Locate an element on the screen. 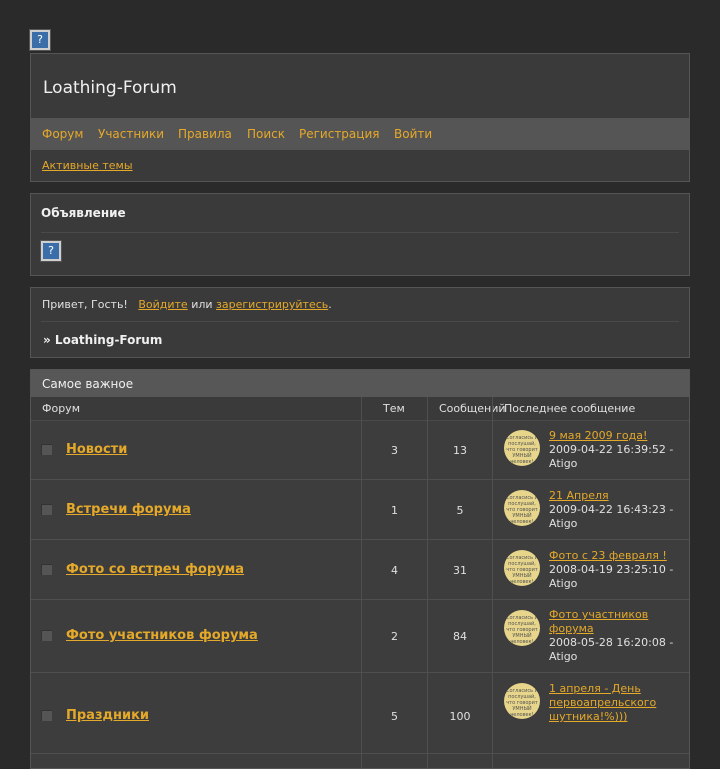  forum-link: Фото участников форума is located at coordinates (162, 635).